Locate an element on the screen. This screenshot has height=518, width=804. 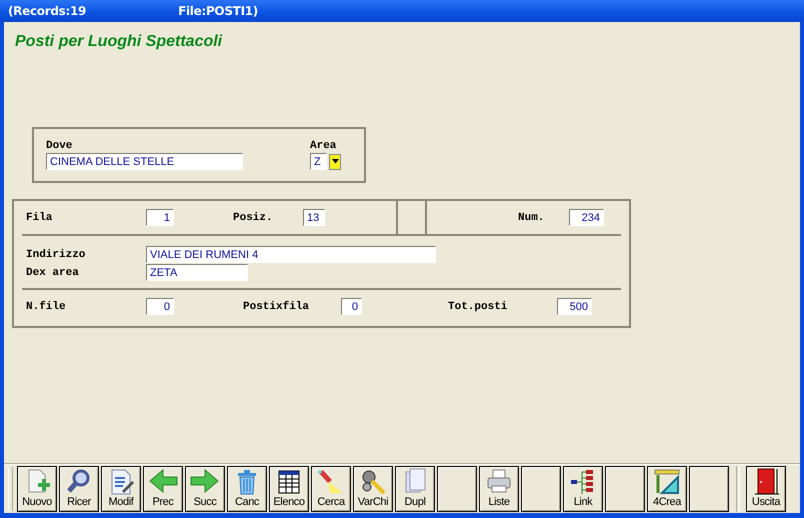
field-label: Posiz. is located at coordinates (253, 217).